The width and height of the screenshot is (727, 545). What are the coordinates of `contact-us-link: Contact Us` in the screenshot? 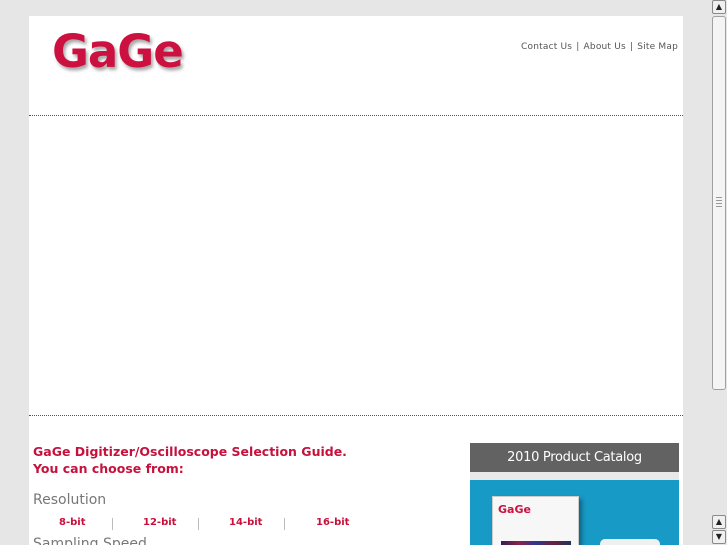 It's located at (546, 47).